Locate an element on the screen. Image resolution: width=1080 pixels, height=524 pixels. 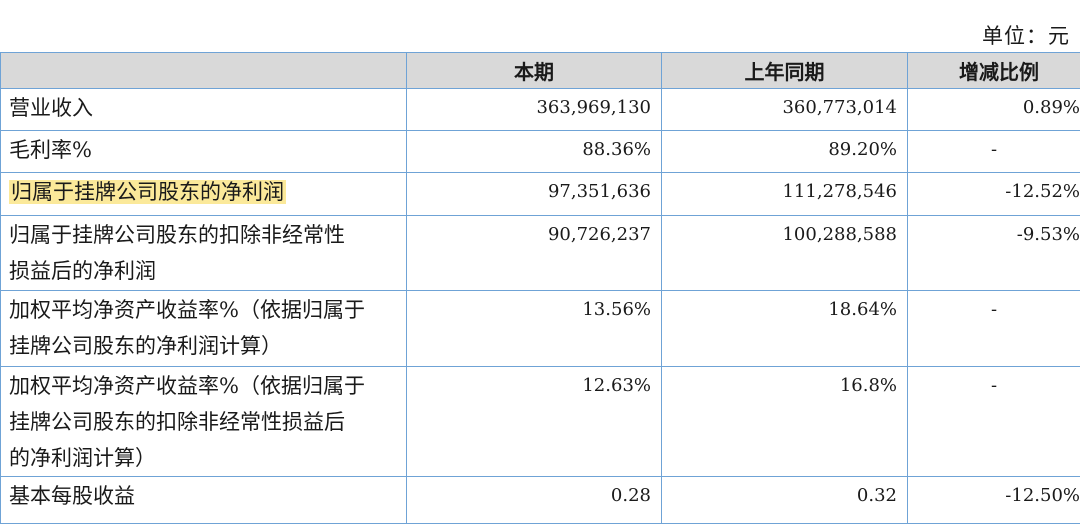
table-row: 营业收入 363,969,130 360,773,014 0.89% is located at coordinates (540, 110).